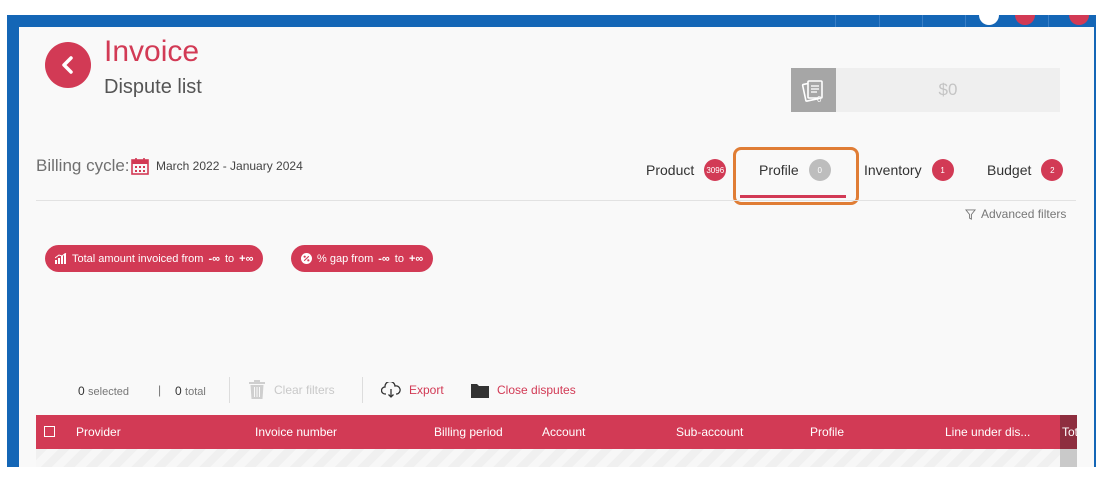  What do you see at coordinates (391, 390) in the screenshot?
I see `cloud-download-icon` at bounding box center [391, 390].